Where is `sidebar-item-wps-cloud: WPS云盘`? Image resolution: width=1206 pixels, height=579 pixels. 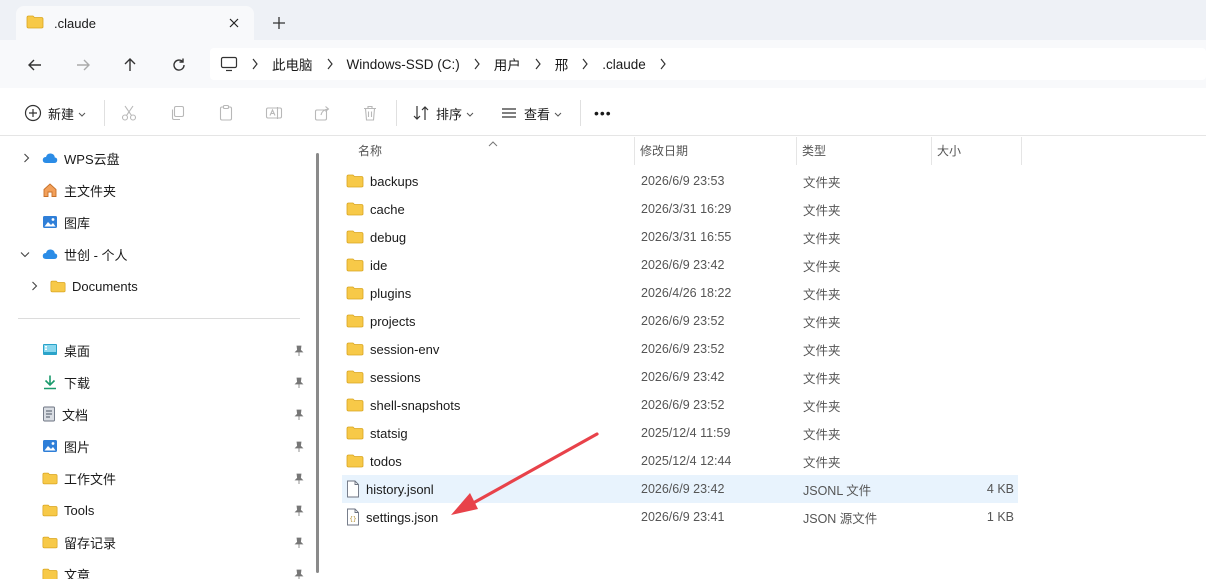
sidebar-item-wps-cloud: WPS云盘 is located at coordinates (81, 158).